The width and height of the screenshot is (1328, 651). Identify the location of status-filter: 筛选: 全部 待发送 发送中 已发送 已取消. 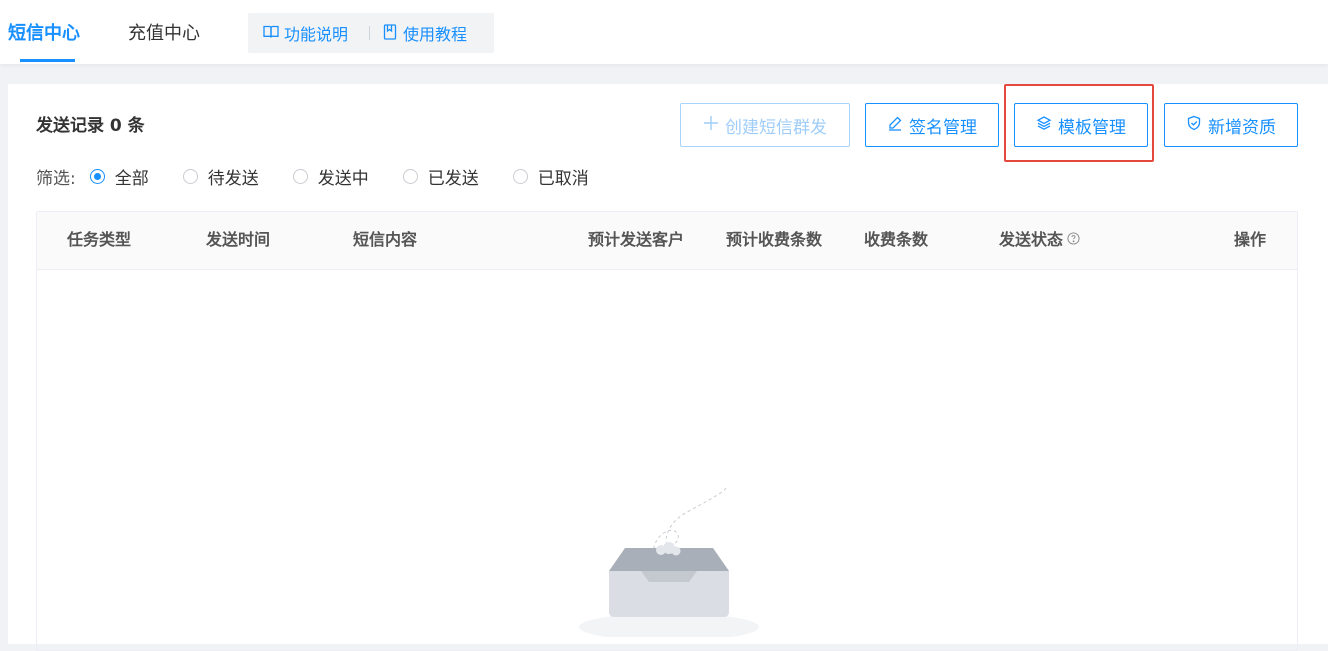
(329, 176).